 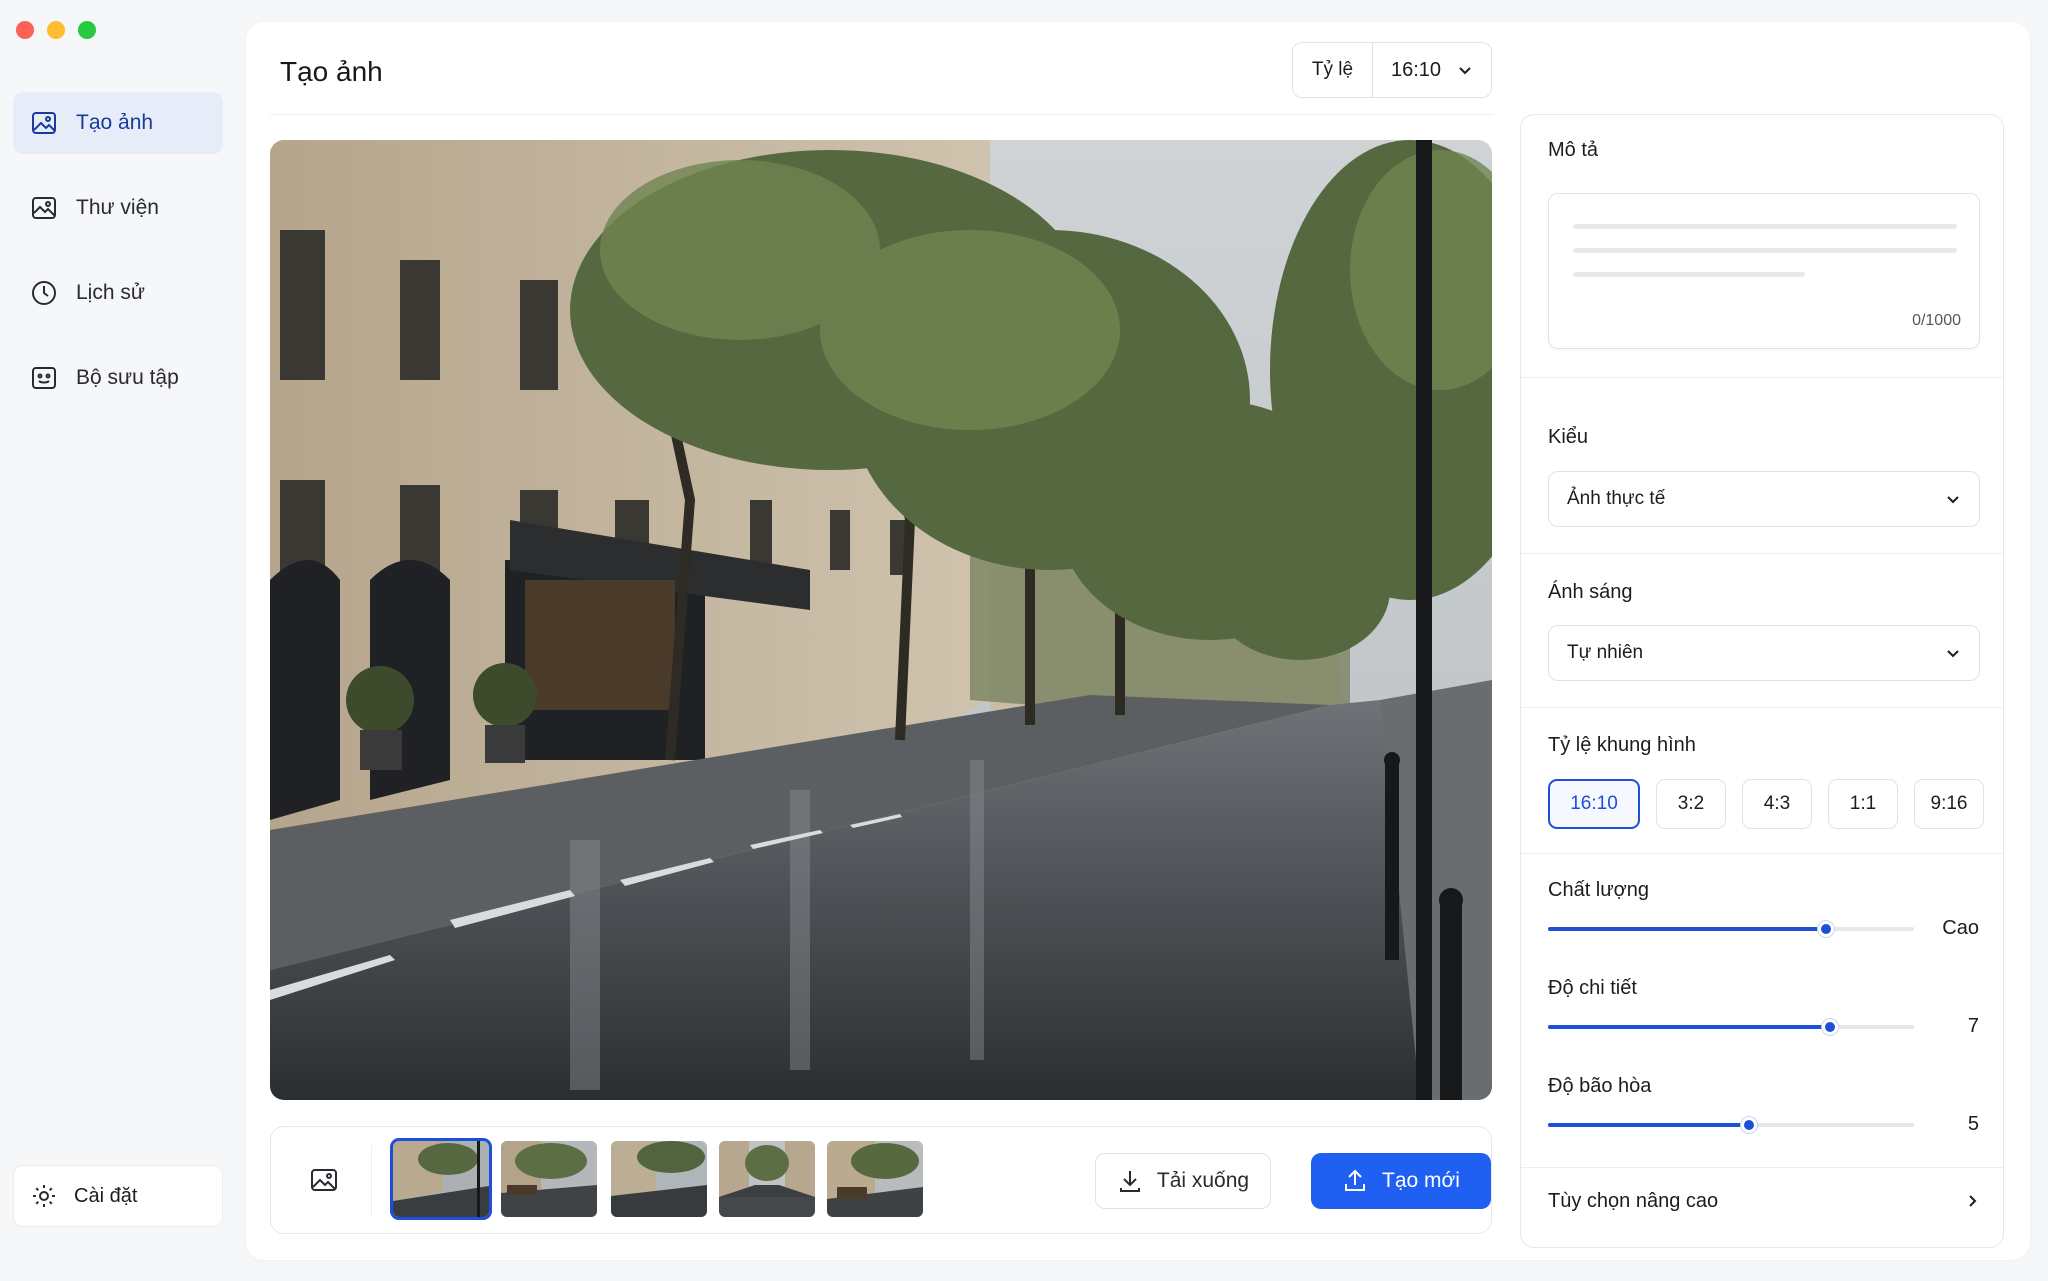 I want to click on aspect-option-1-1: 1:1, so click(x=1863, y=804).